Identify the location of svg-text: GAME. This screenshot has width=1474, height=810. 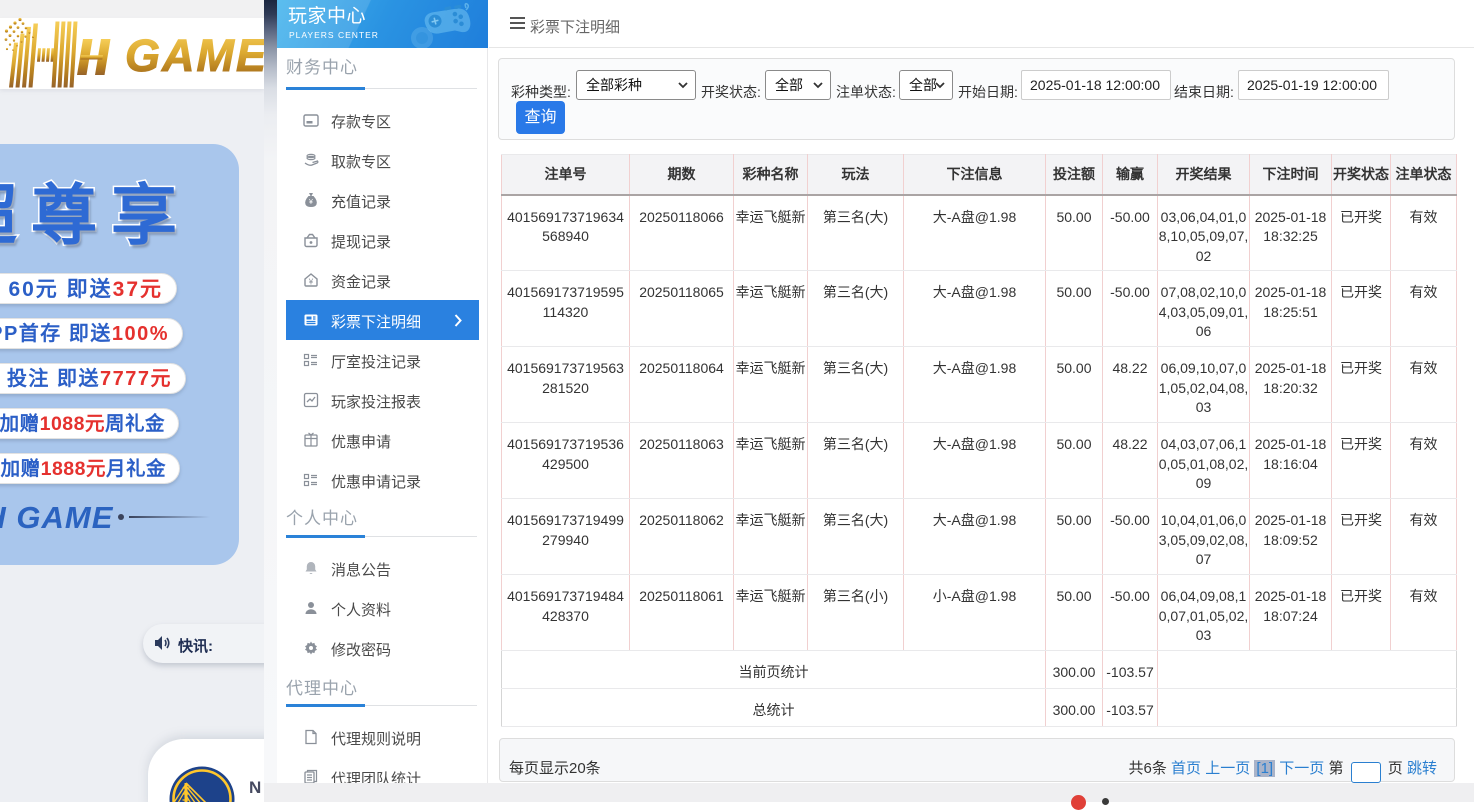
(194, 55).